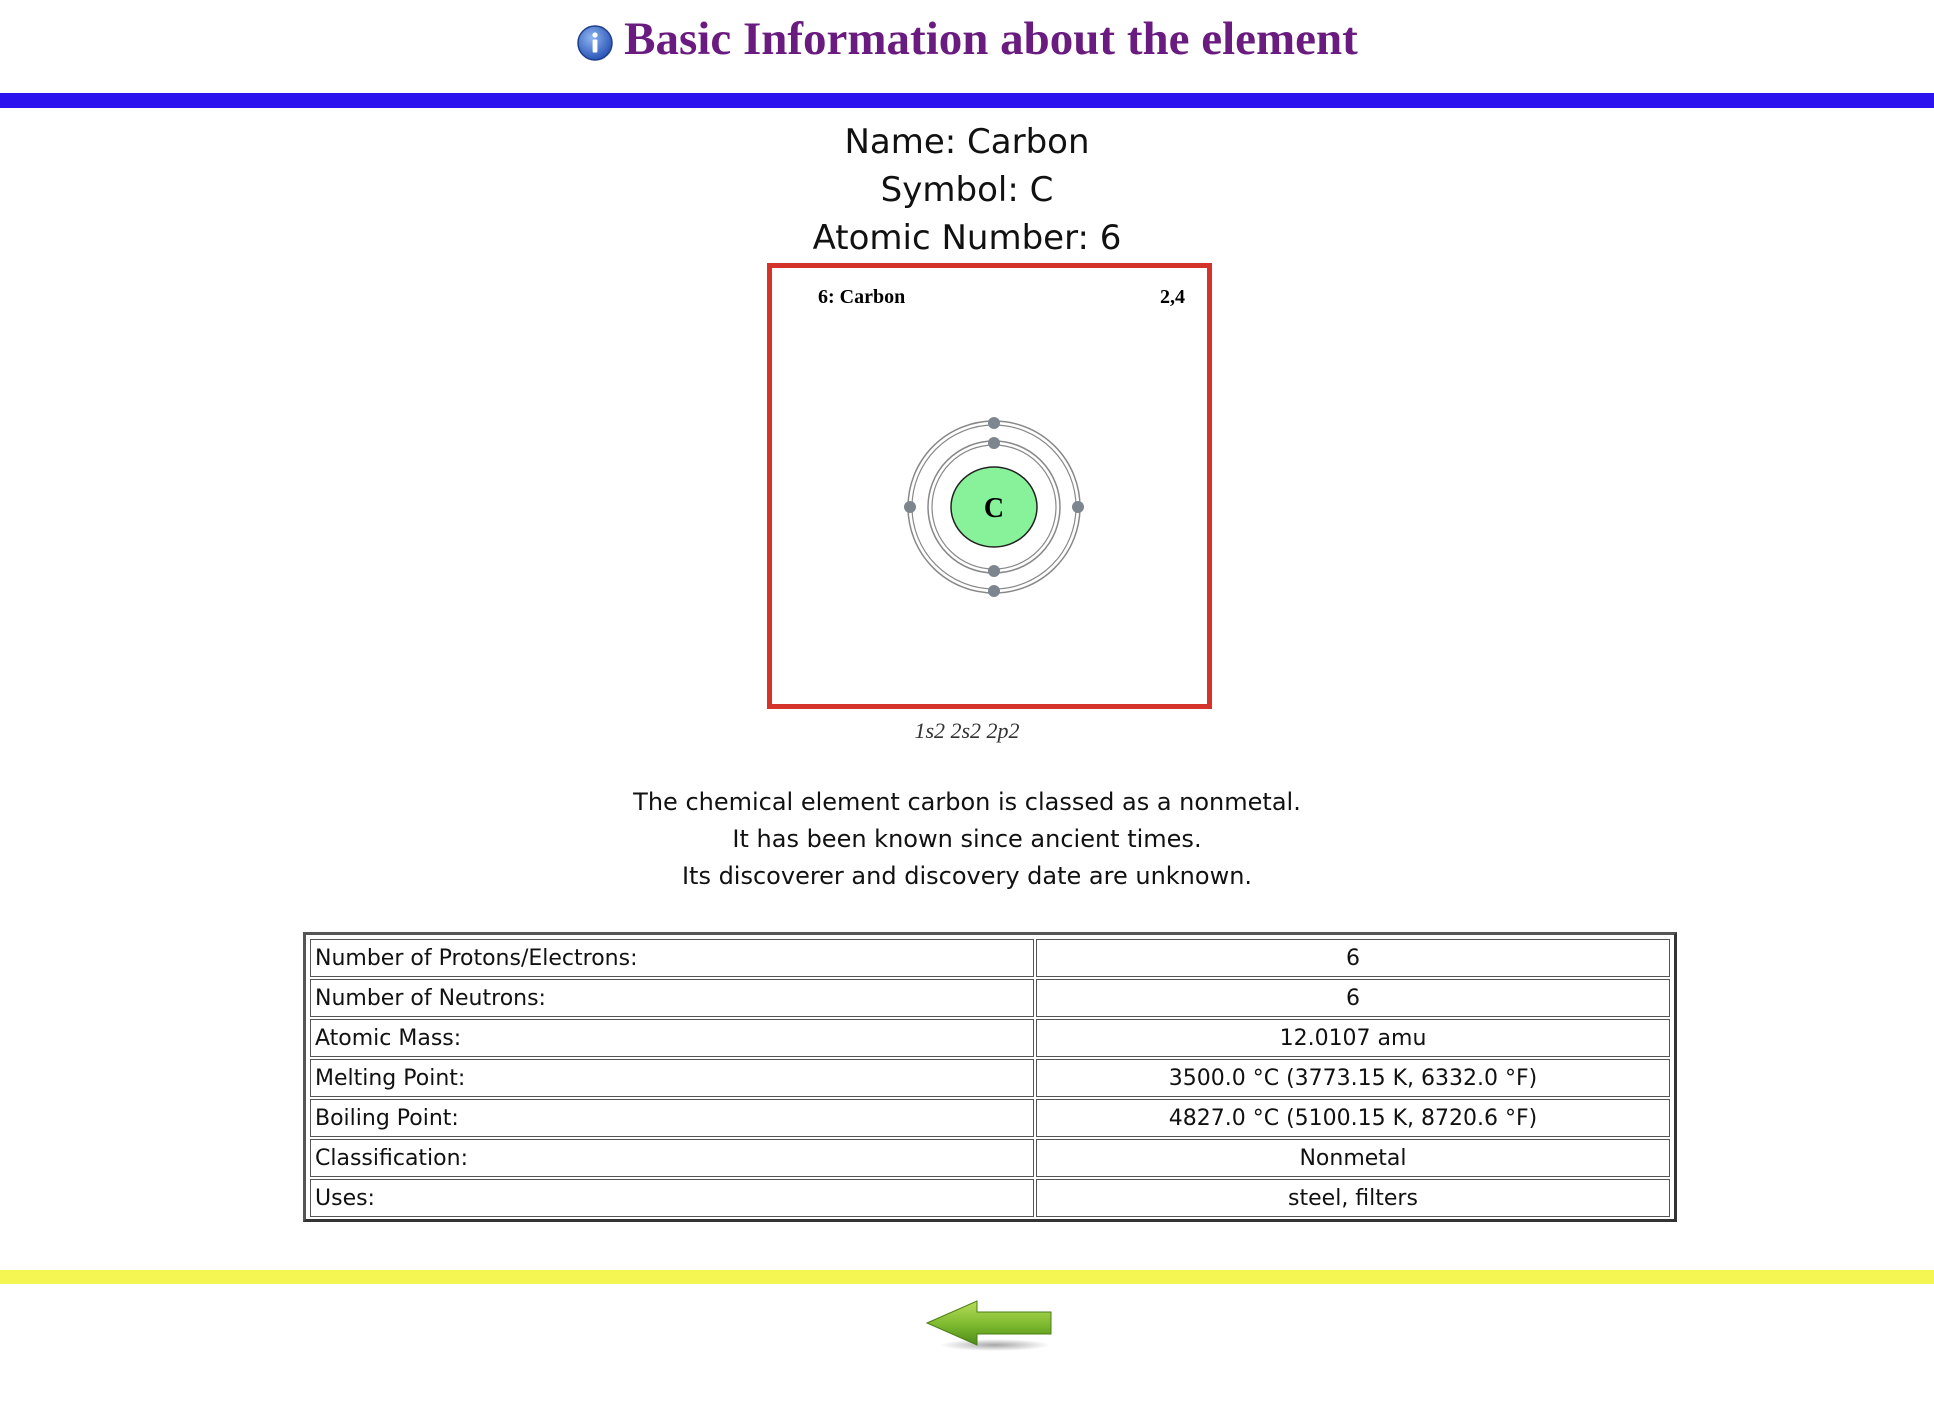  Describe the element at coordinates (595, 40) in the screenshot. I see `info-icon` at that location.